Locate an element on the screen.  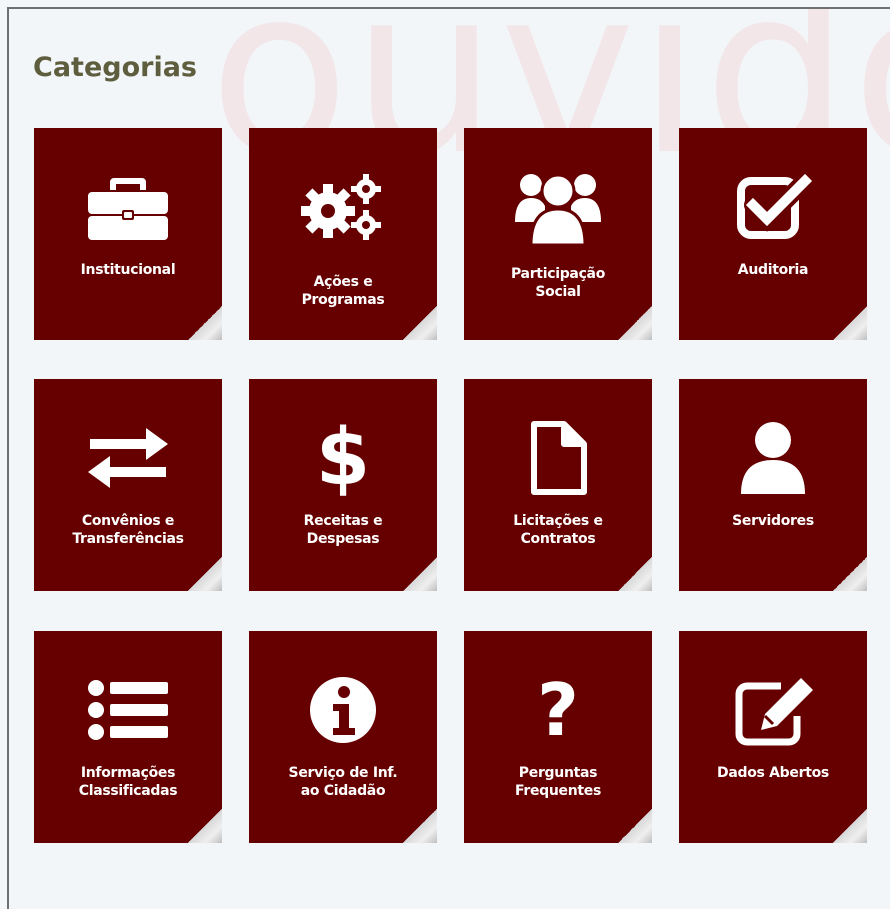
tile-label: Perguntas Frequentes is located at coordinates (558, 782).